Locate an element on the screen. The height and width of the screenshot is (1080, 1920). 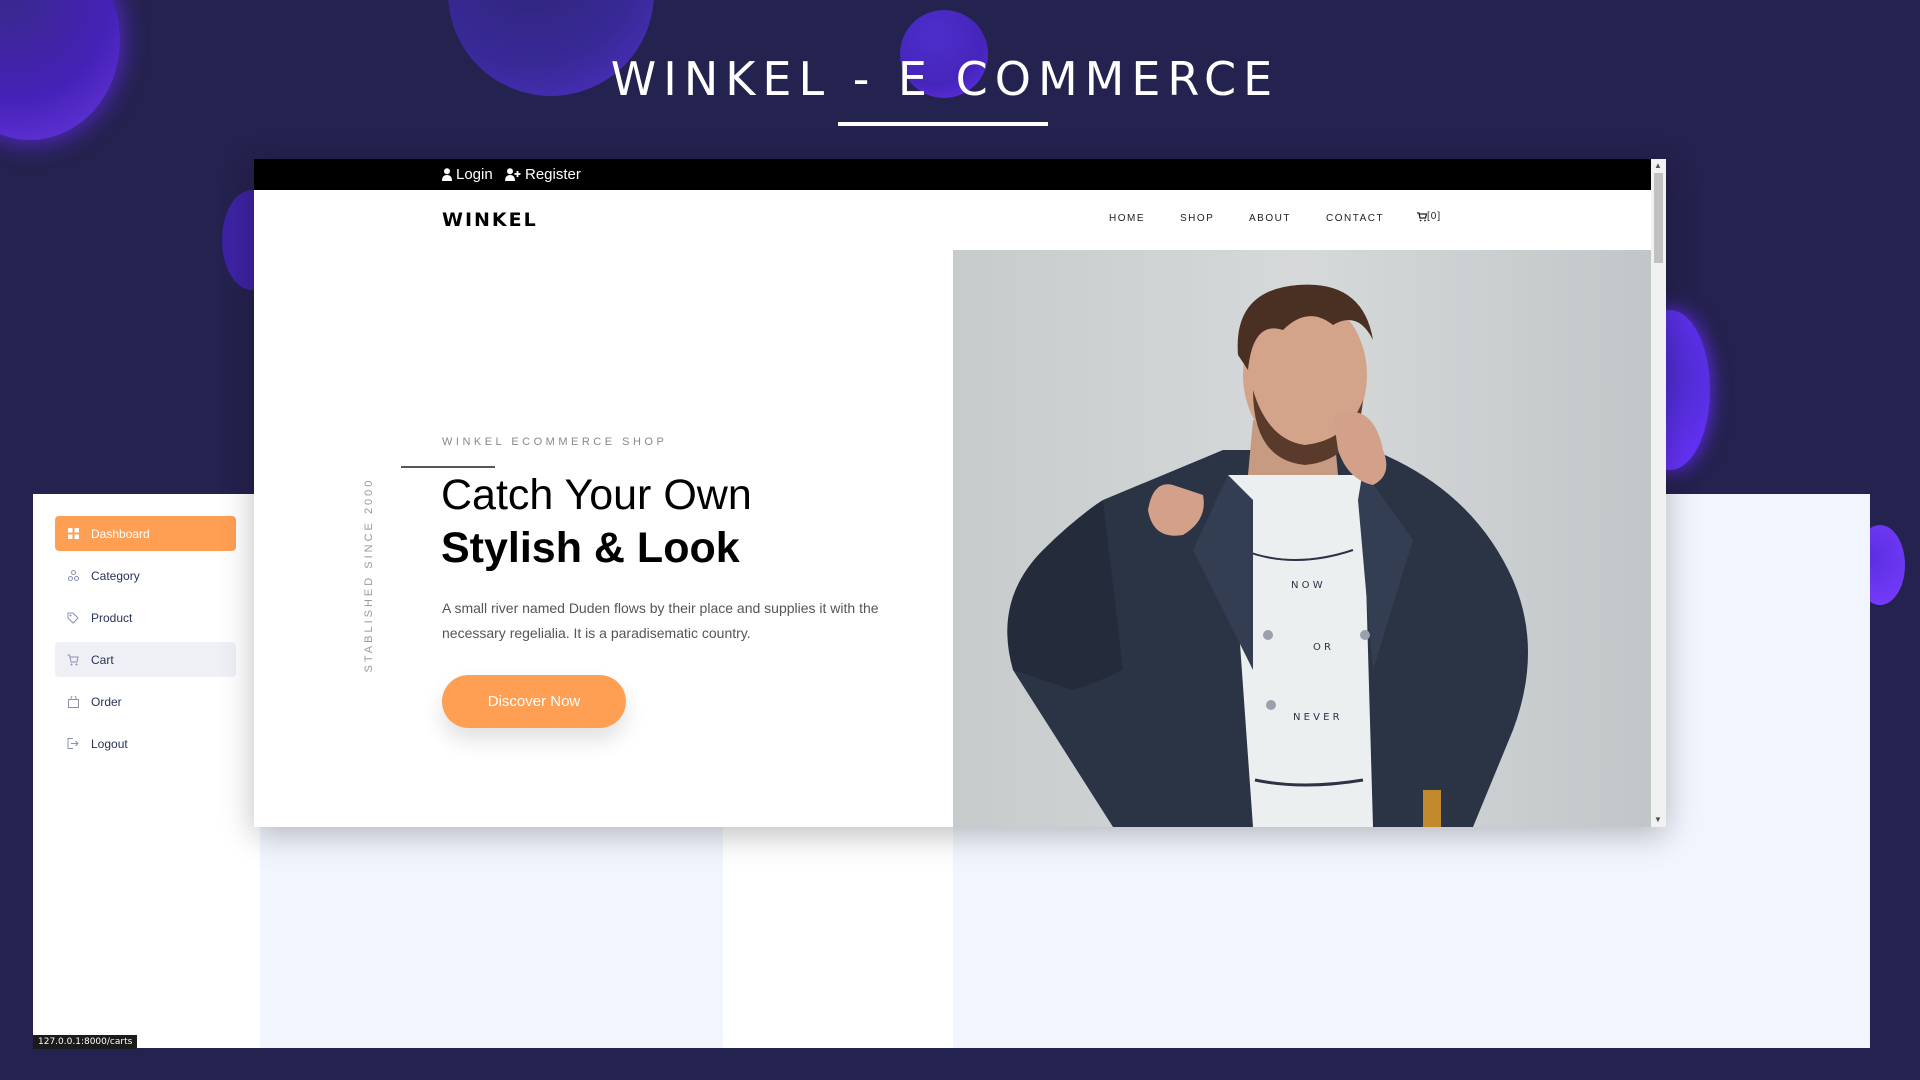
scroll-up-arrow-icon: ▲ is located at coordinates (1658, 166).